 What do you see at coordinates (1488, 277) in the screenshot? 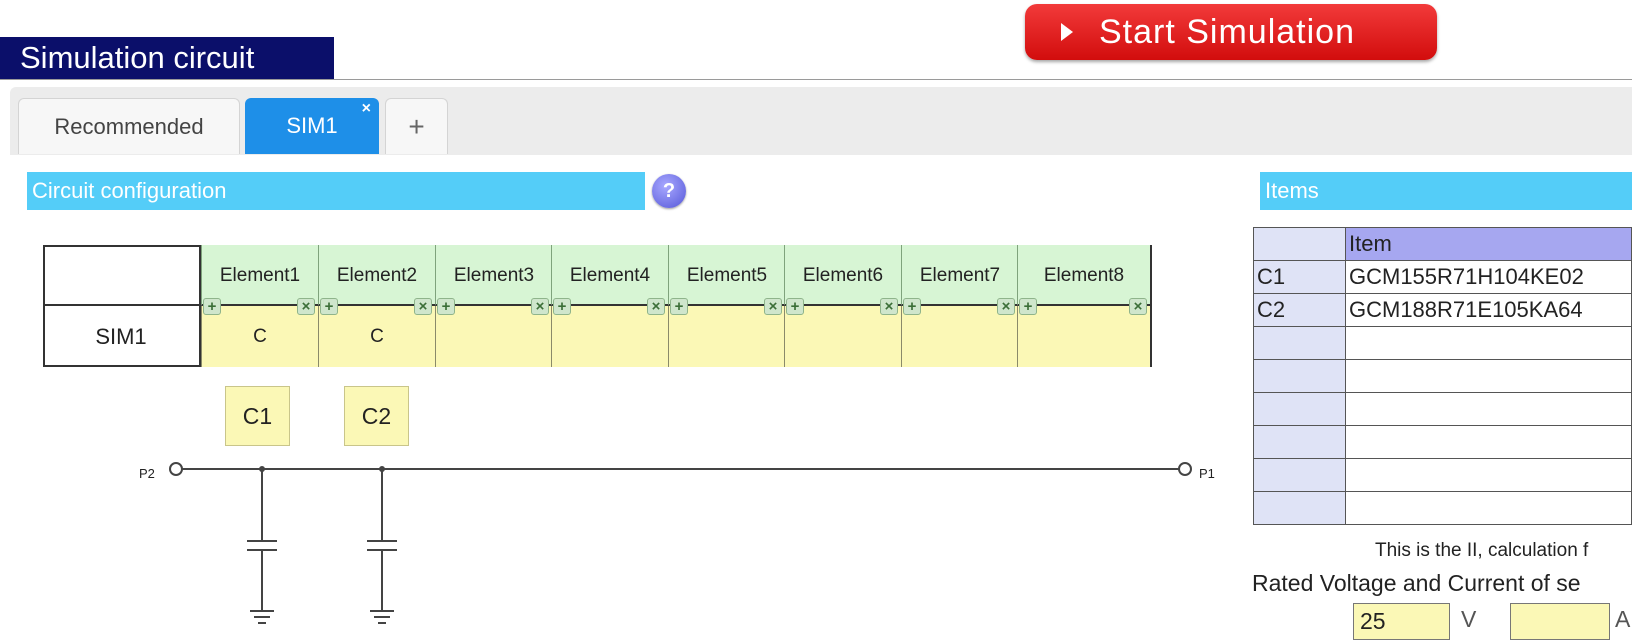
I see `item-part-number: GCM155R71H104KE02` at bounding box center [1488, 277].